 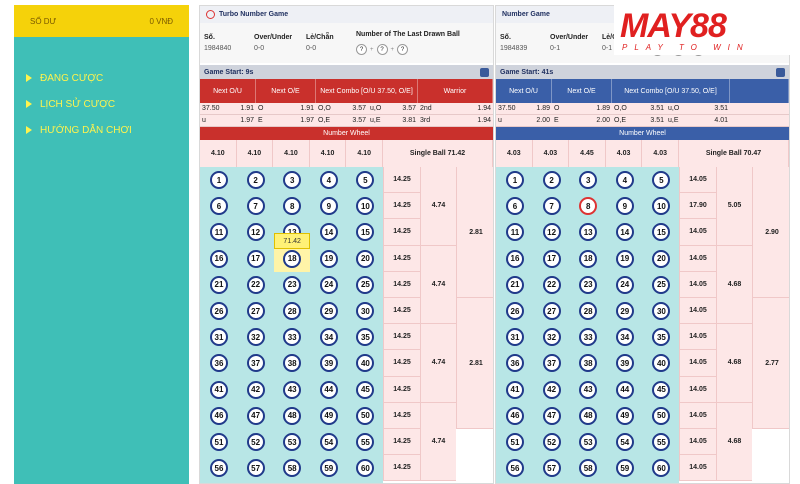 What do you see at coordinates (328, 363) in the screenshot?
I see `number-ball: 39` at bounding box center [328, 363].